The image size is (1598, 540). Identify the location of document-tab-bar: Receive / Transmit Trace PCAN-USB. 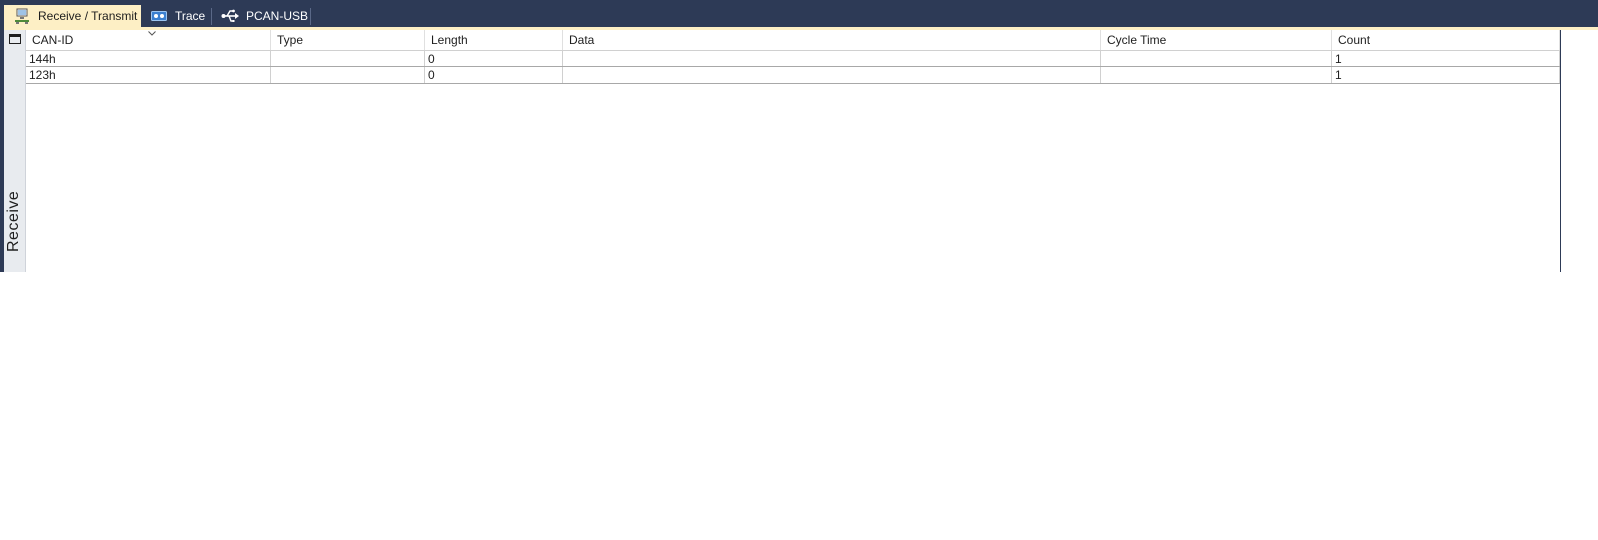
(799, 13).